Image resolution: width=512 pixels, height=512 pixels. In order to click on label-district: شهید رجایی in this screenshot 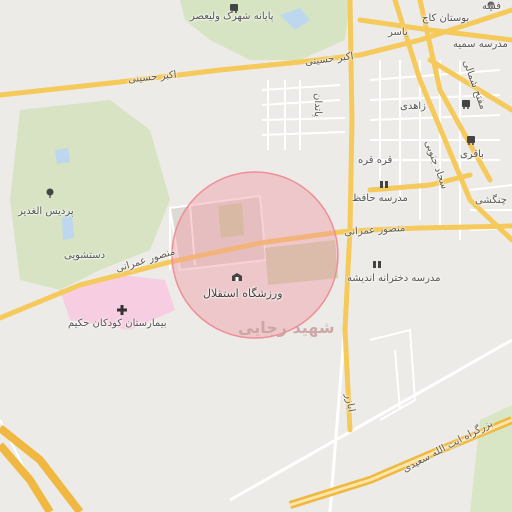, I will do `click(286, 327)`.